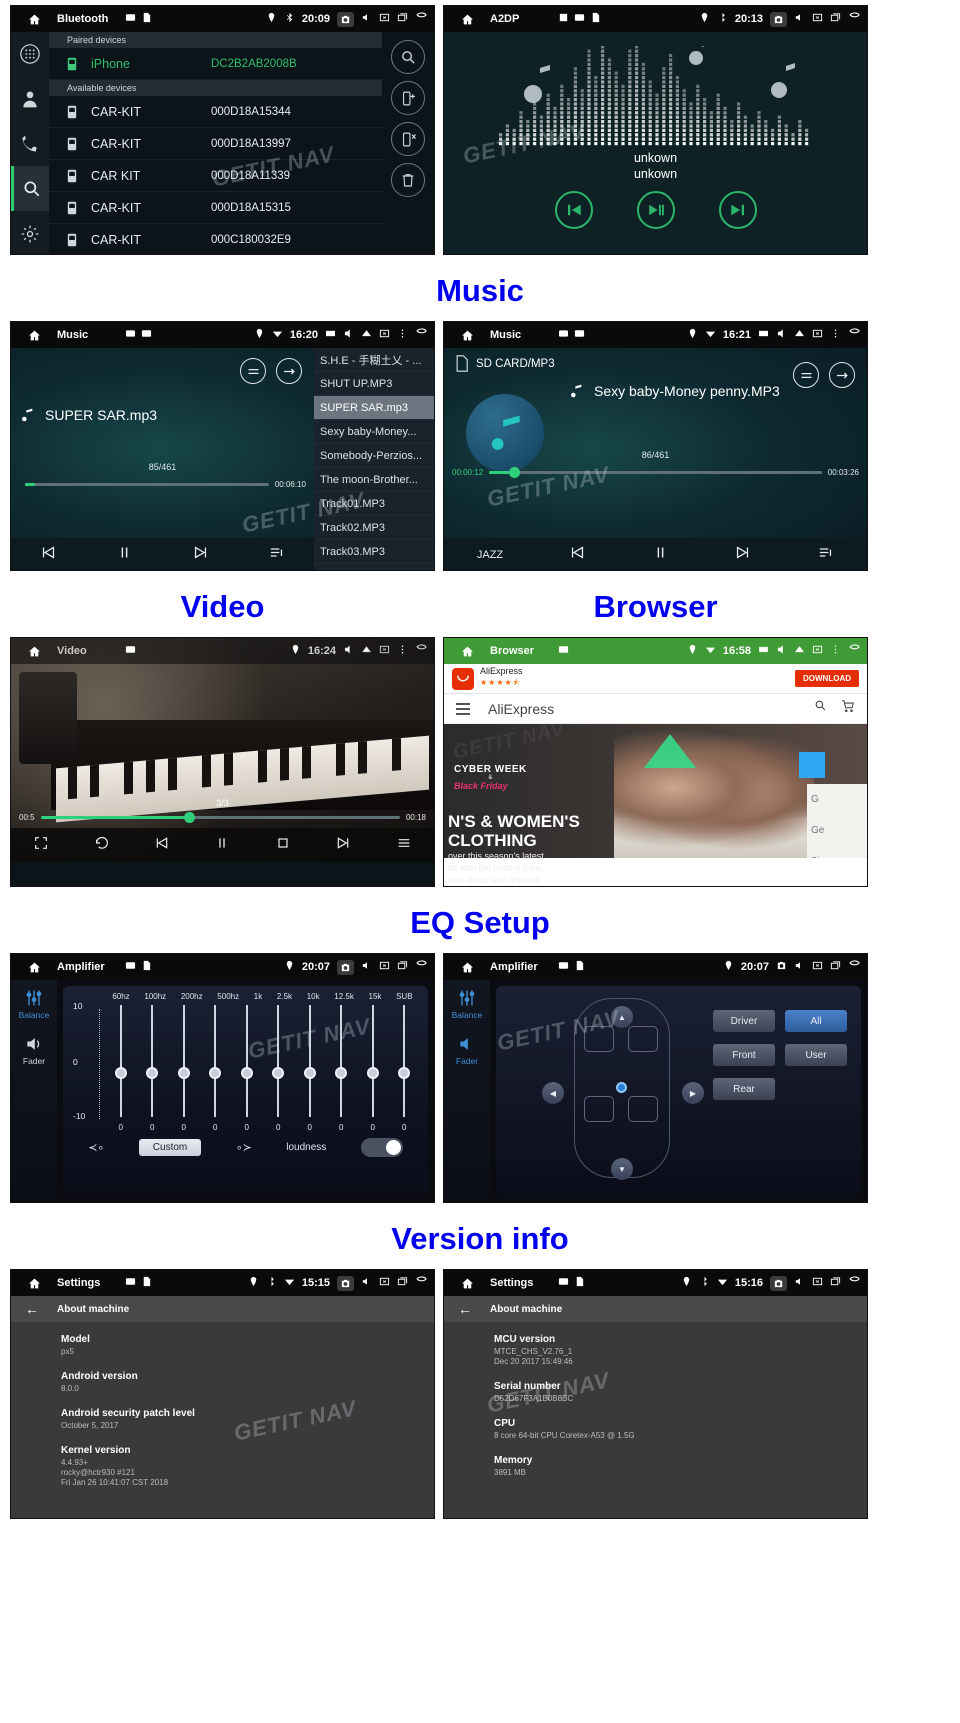 The image size is (960, 1723). I want to click on list-item: SUPER SAR.mp3, so click(374, 408).